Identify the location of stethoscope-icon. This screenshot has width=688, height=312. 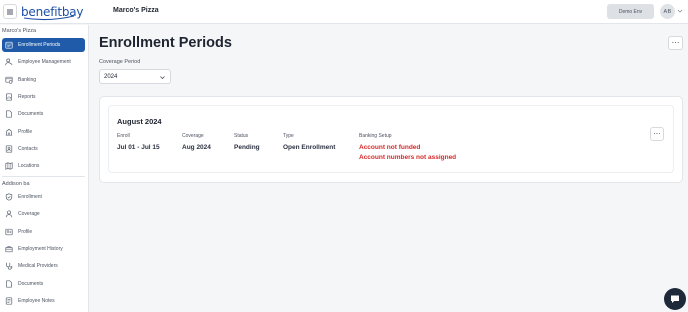
(9, 266).